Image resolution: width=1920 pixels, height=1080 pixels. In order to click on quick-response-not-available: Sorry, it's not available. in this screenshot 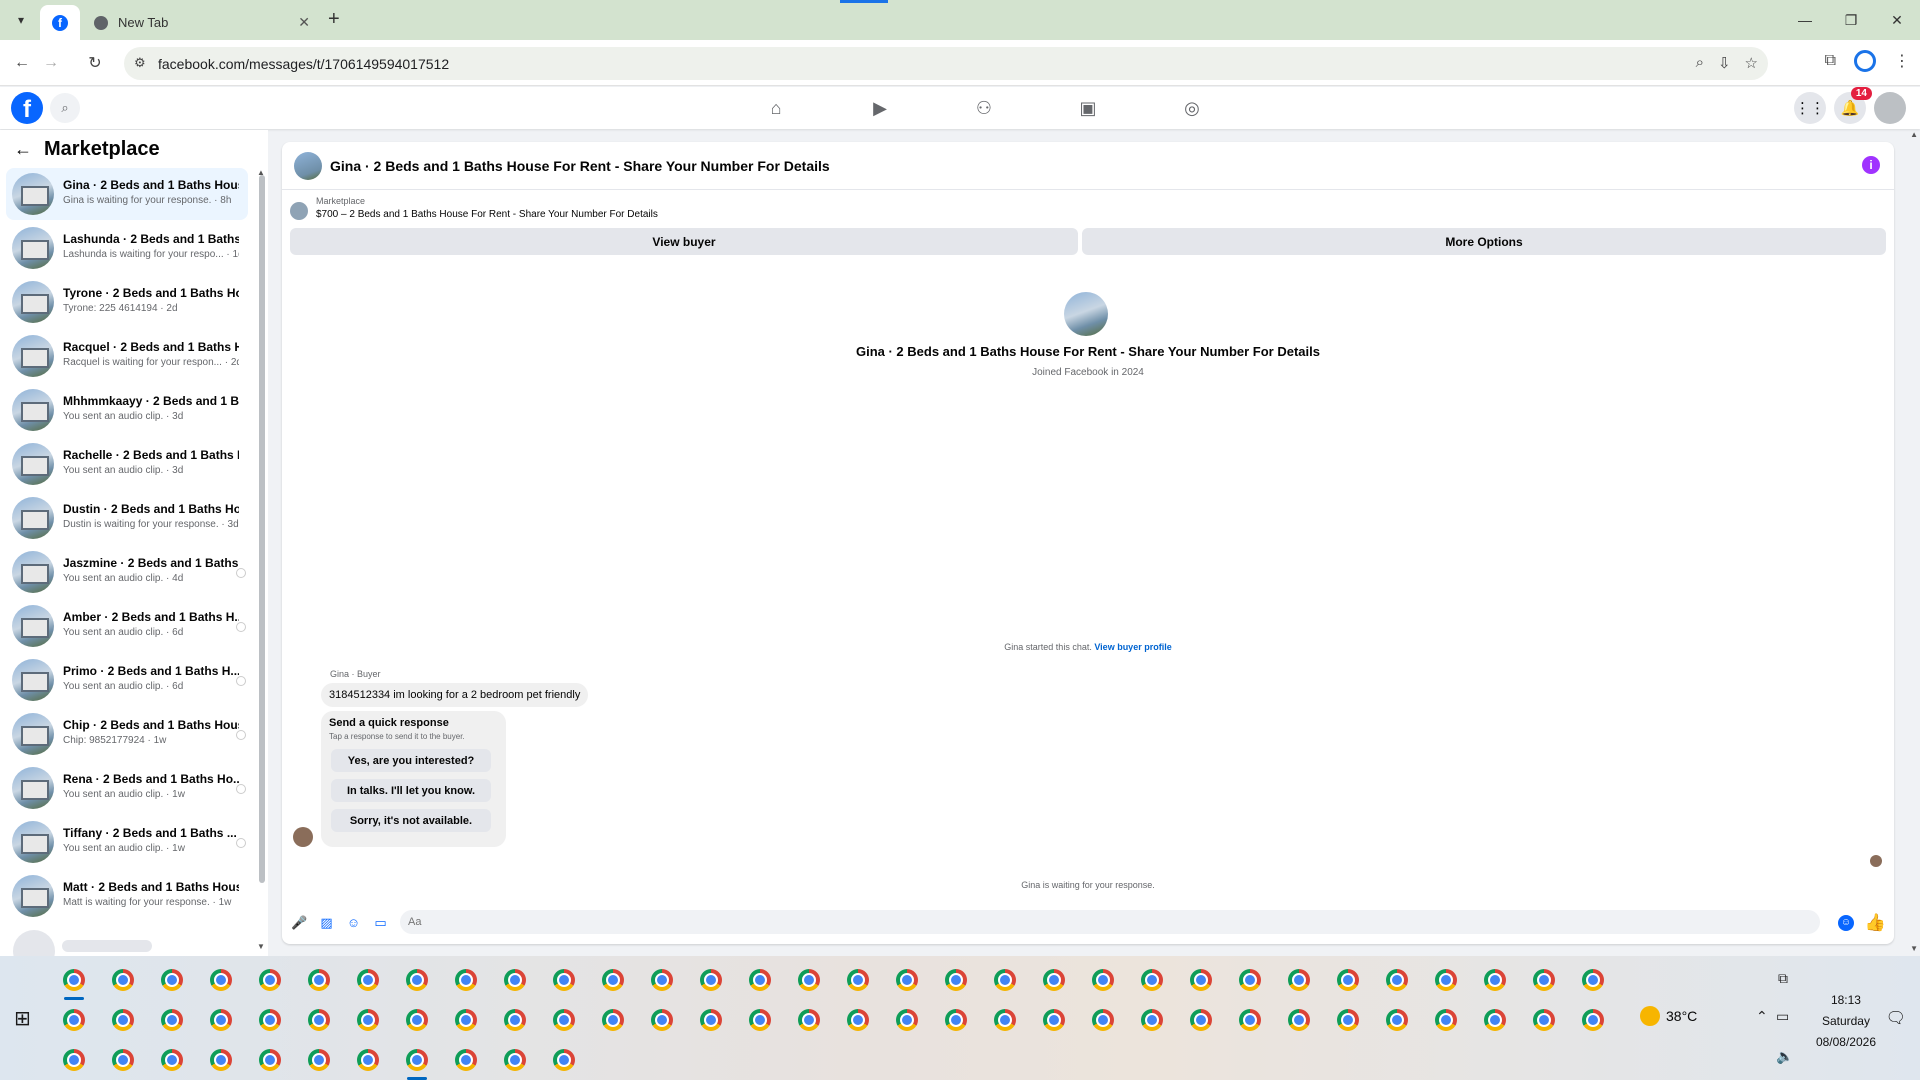, I will do `click(411, 820)`.